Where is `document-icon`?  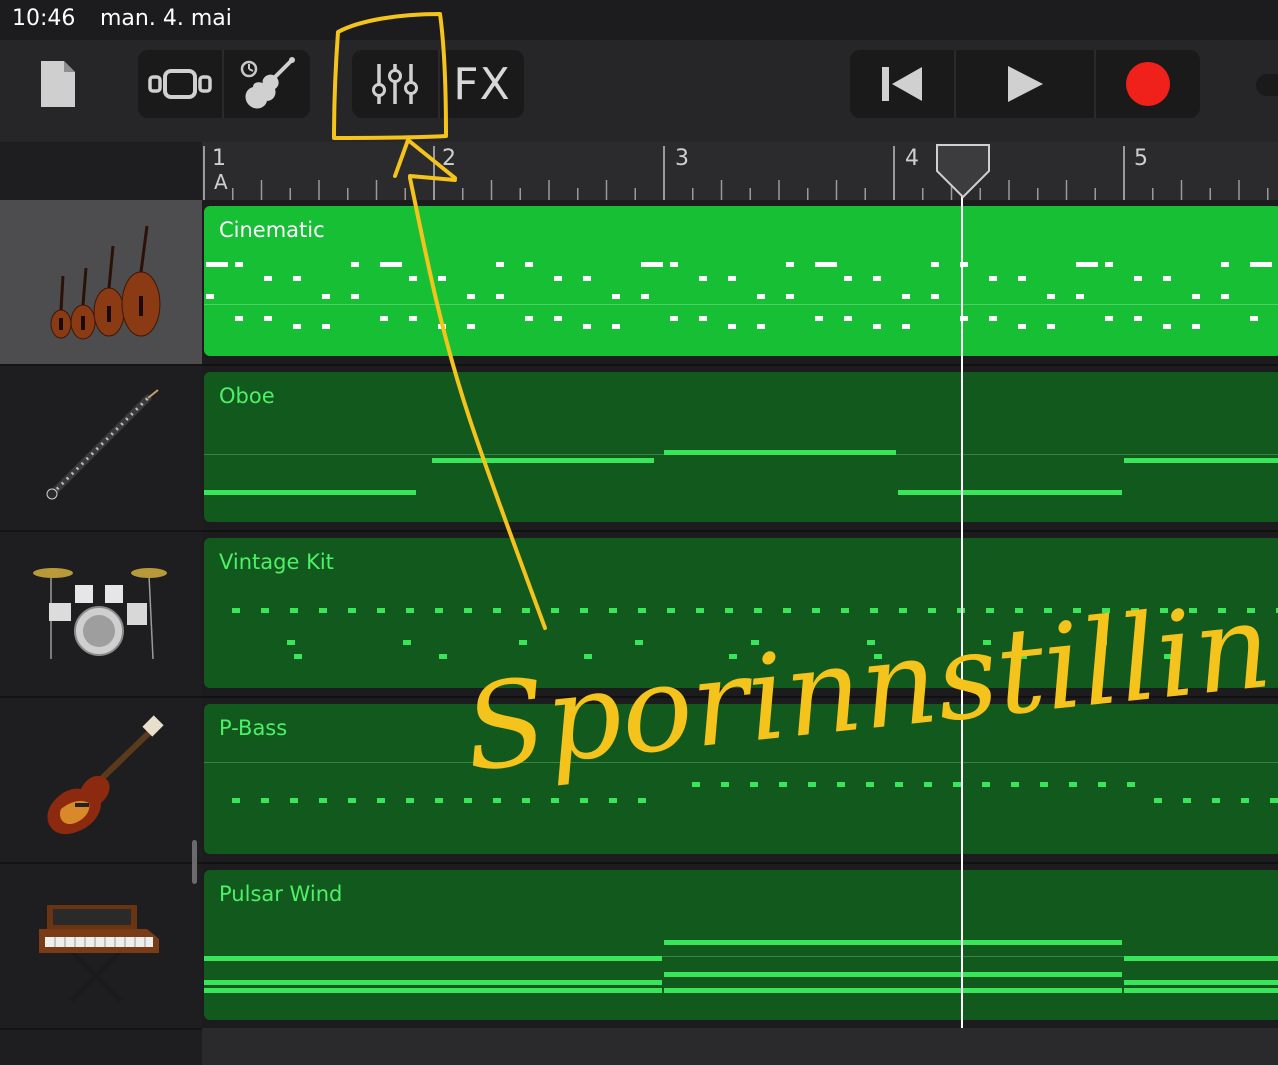 document-icon is located at coordinates (58, 84).